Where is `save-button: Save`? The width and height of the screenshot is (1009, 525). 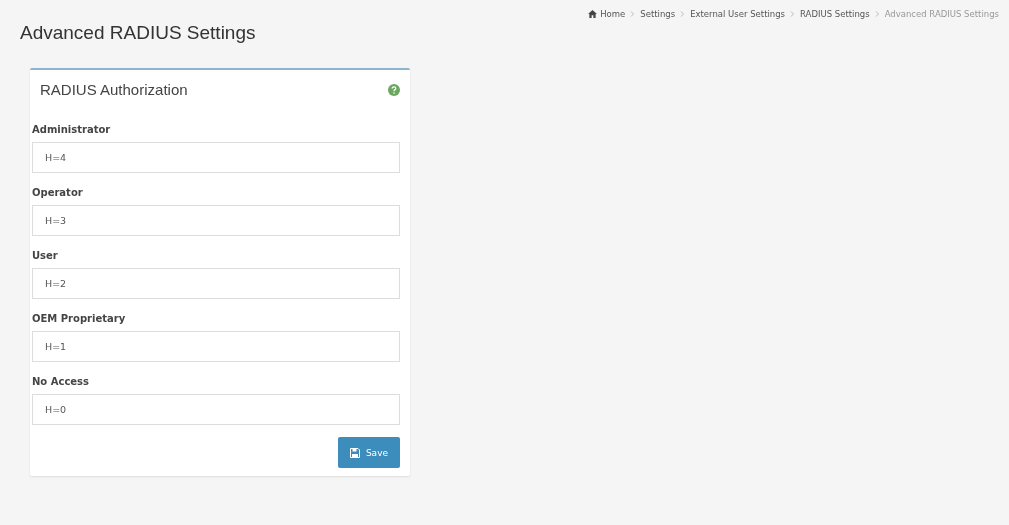 save-button: Save is located at coordinates (368, 452).